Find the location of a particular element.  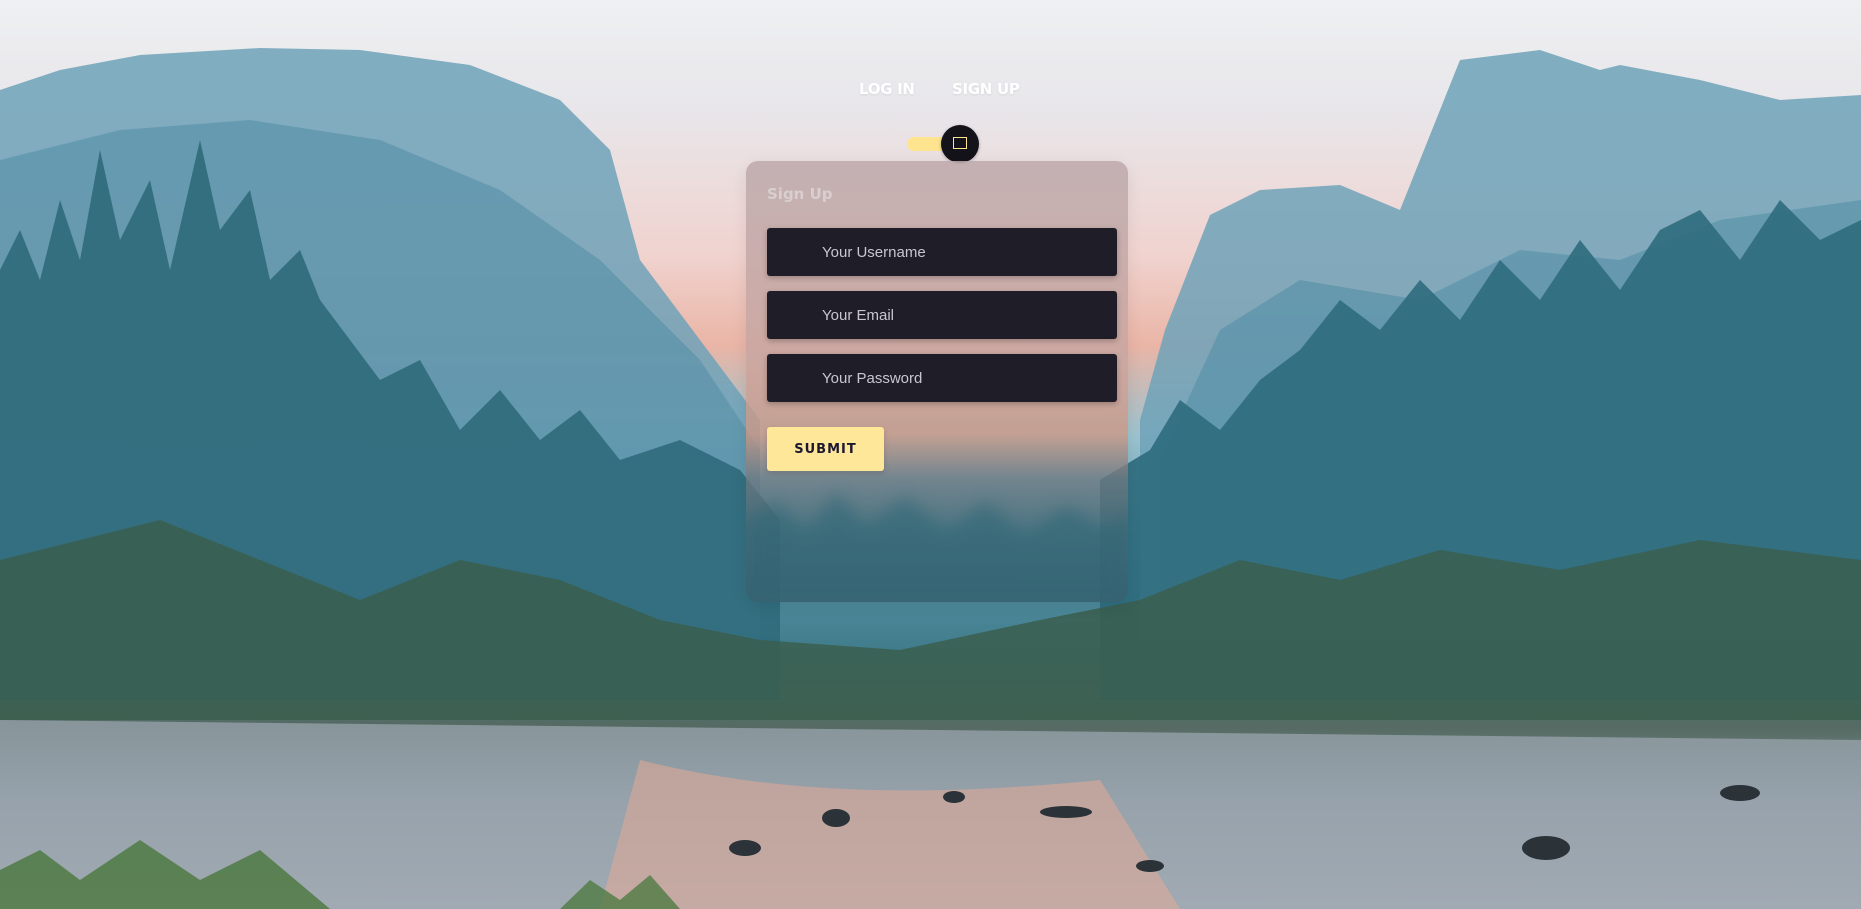

email-input is located at coordinates (942, 315).